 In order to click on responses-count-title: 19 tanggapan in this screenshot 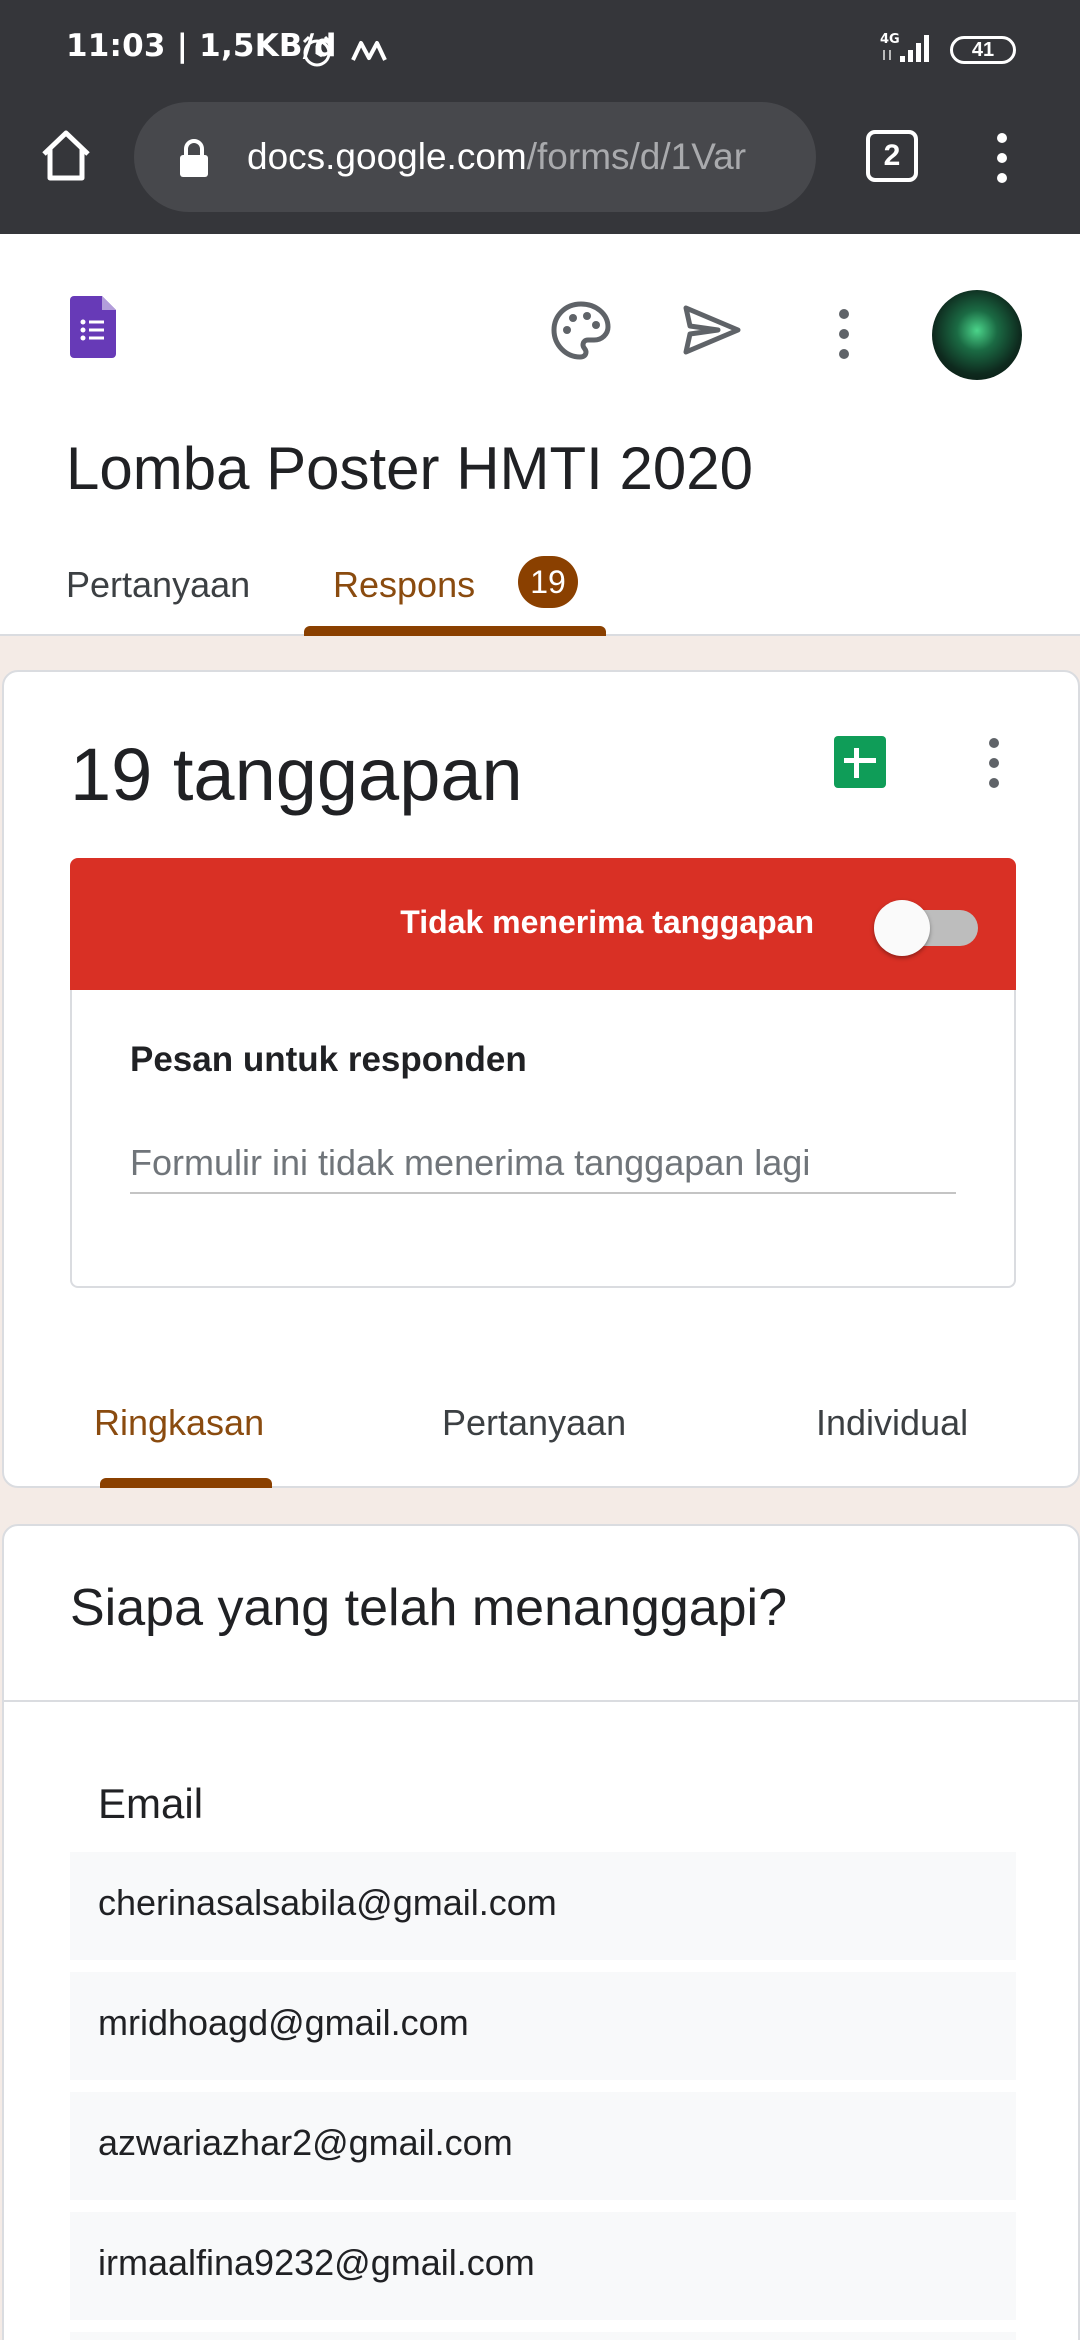, I will do `click(296, 774)`.